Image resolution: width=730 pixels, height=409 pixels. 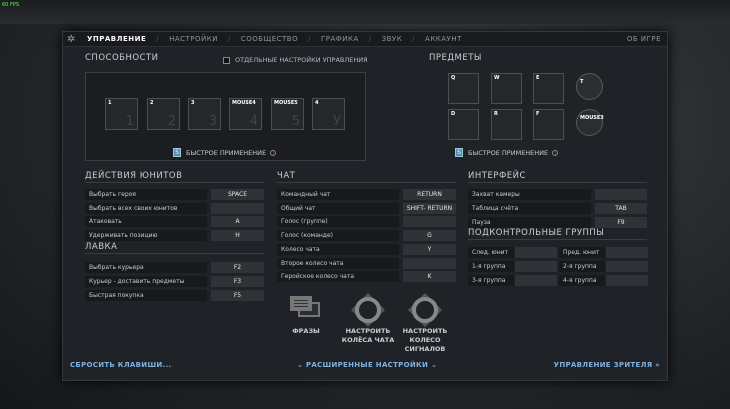 I want to click on keybind-label: Командный чат, so click(x=338, y=194).